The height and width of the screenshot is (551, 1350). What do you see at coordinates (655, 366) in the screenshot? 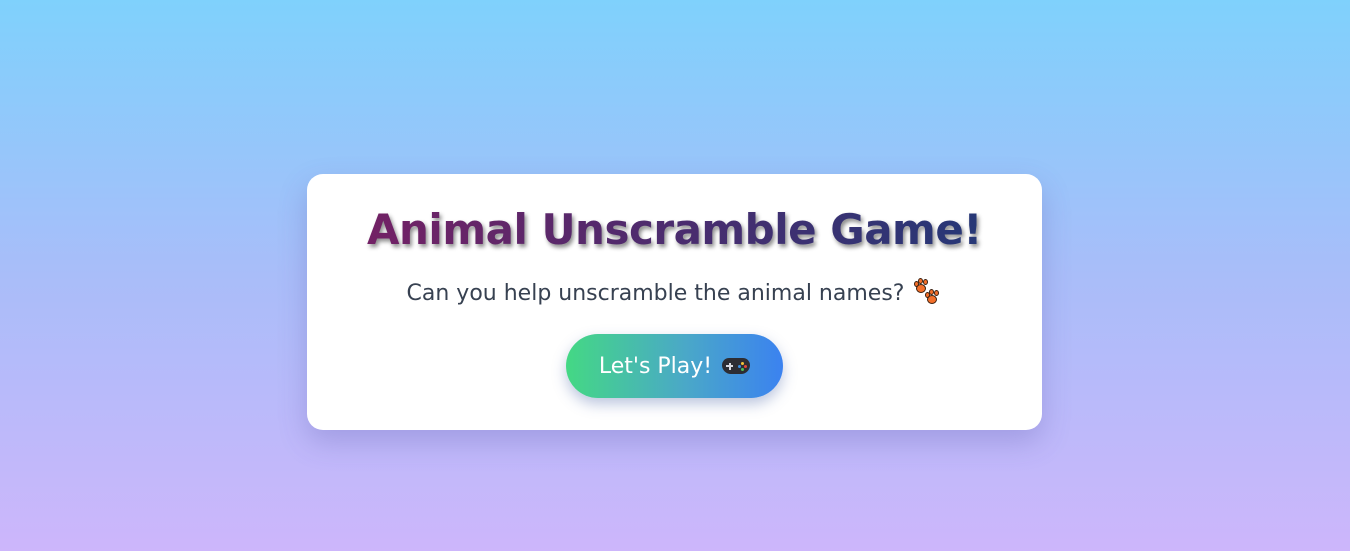
I see `lets-play-label: Let's Play!` at bounding box center [655, 366].